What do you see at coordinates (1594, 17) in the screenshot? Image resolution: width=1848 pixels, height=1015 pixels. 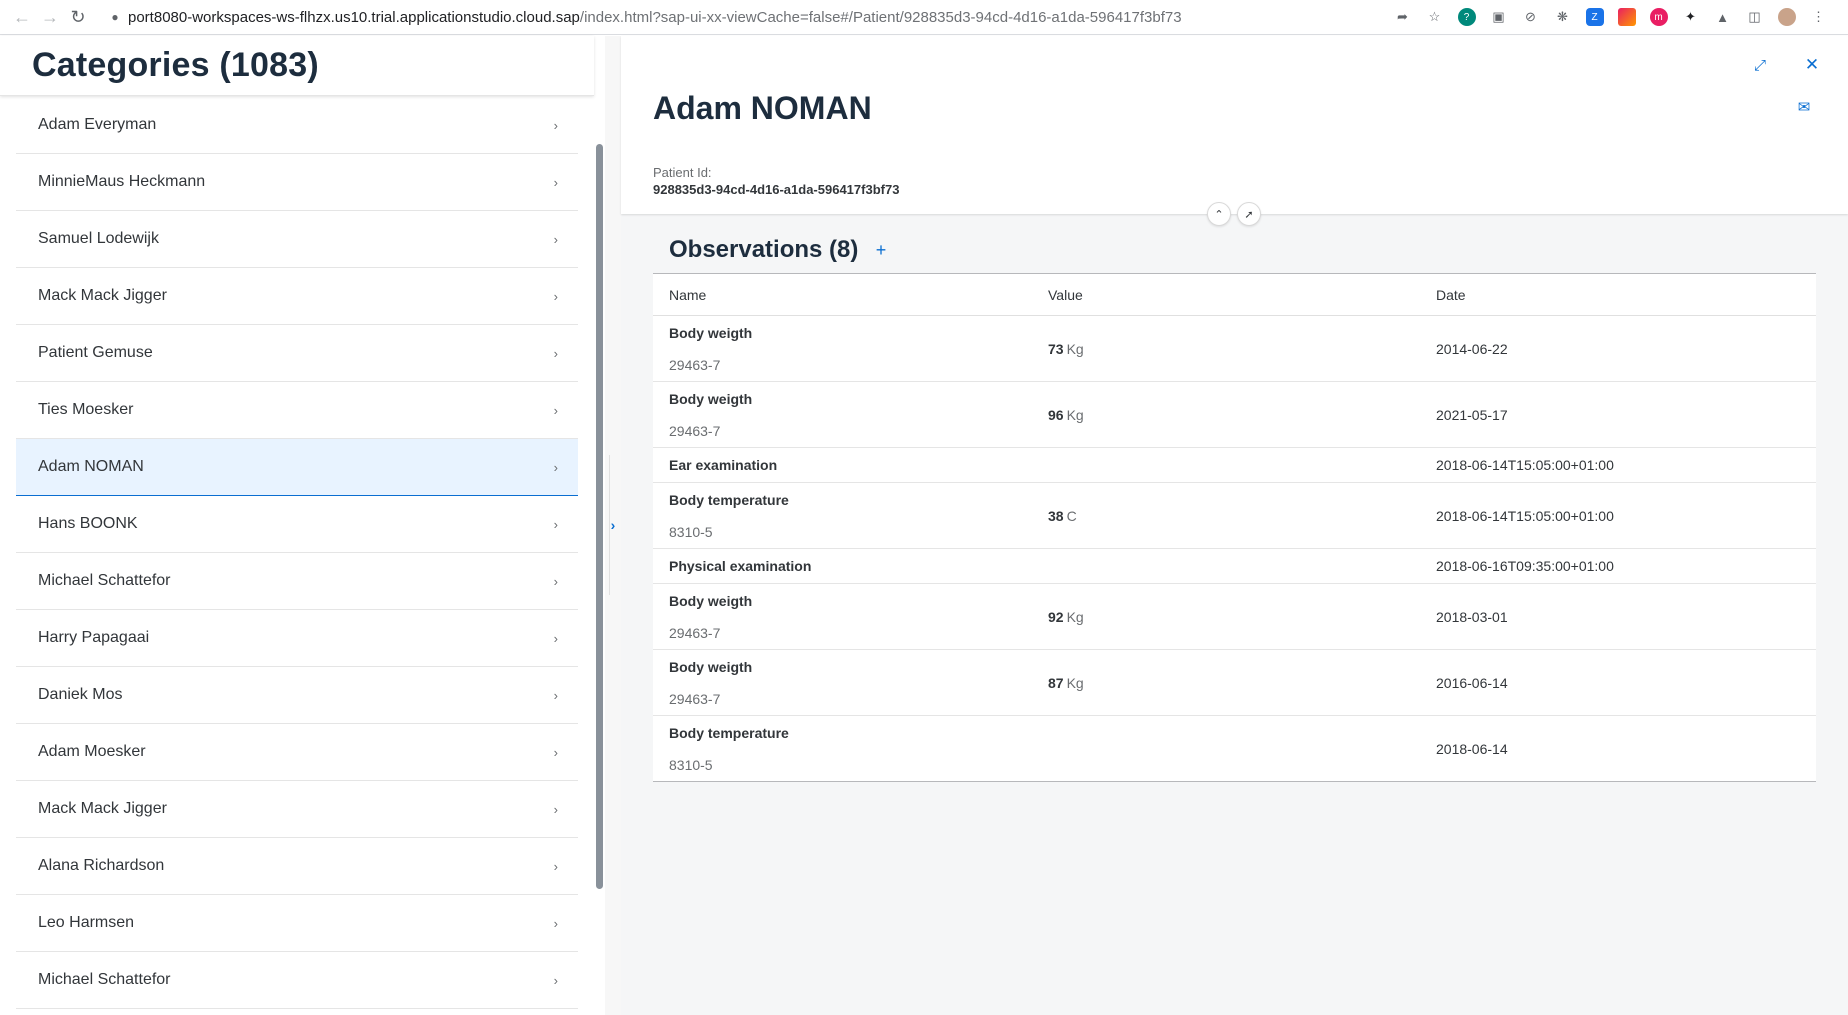 I see `z-extension-icon: Z` at bounding box center [1594, 17].